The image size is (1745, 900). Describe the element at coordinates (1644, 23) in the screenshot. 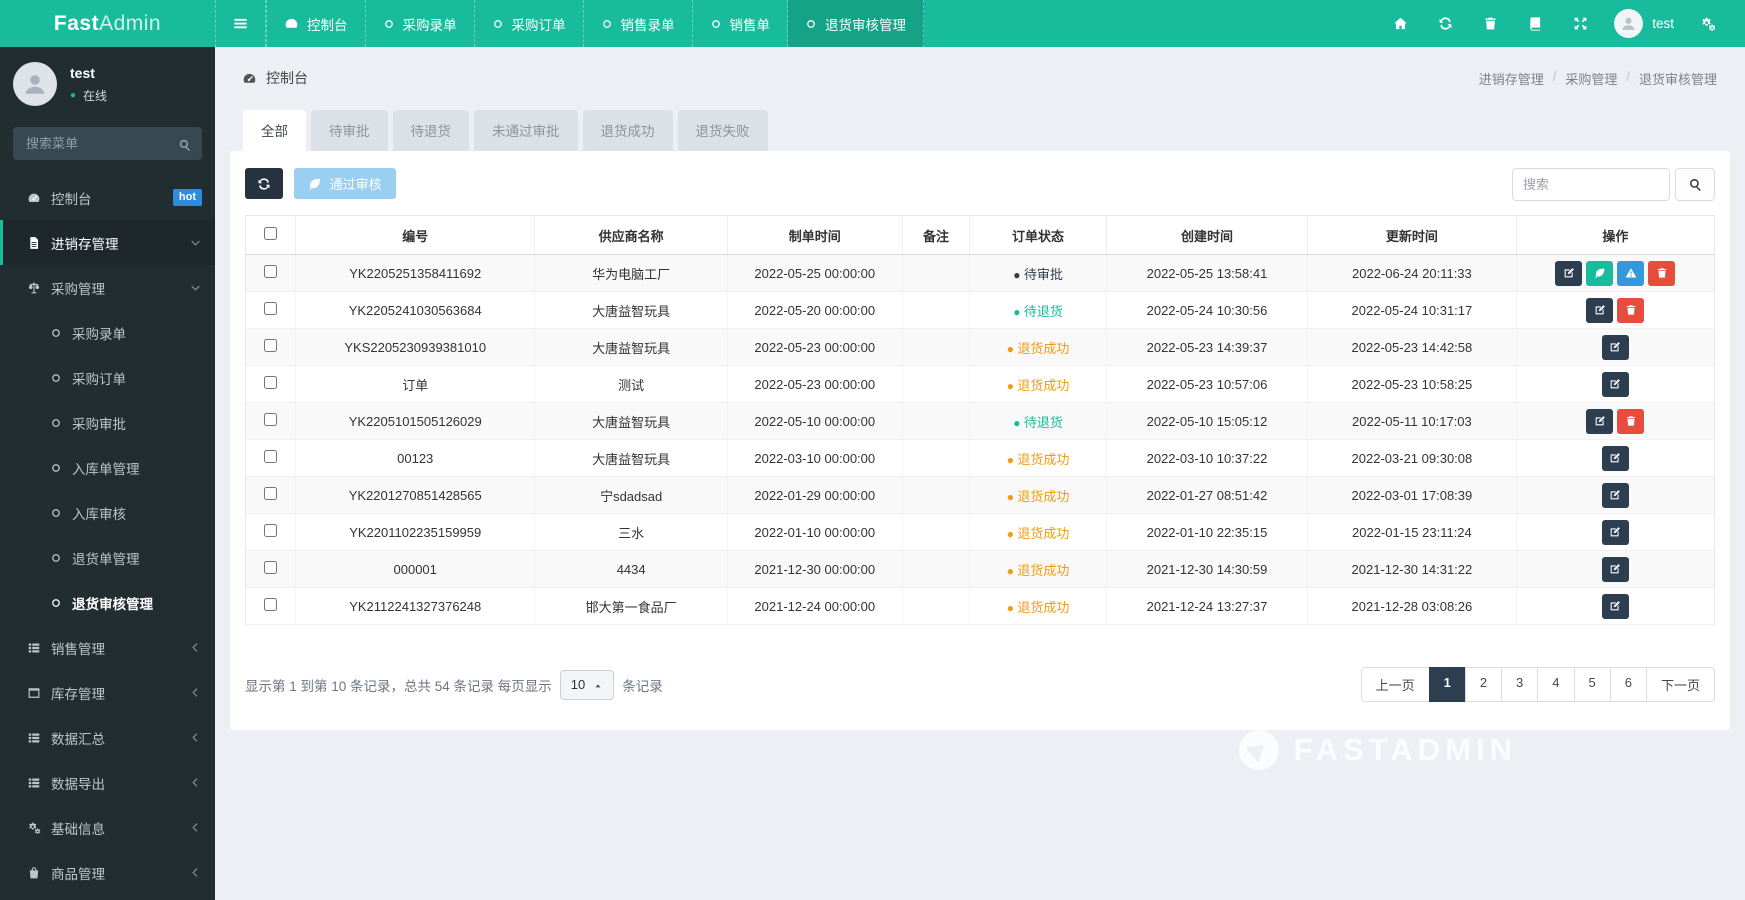

I see `user-menu: test` at that location.